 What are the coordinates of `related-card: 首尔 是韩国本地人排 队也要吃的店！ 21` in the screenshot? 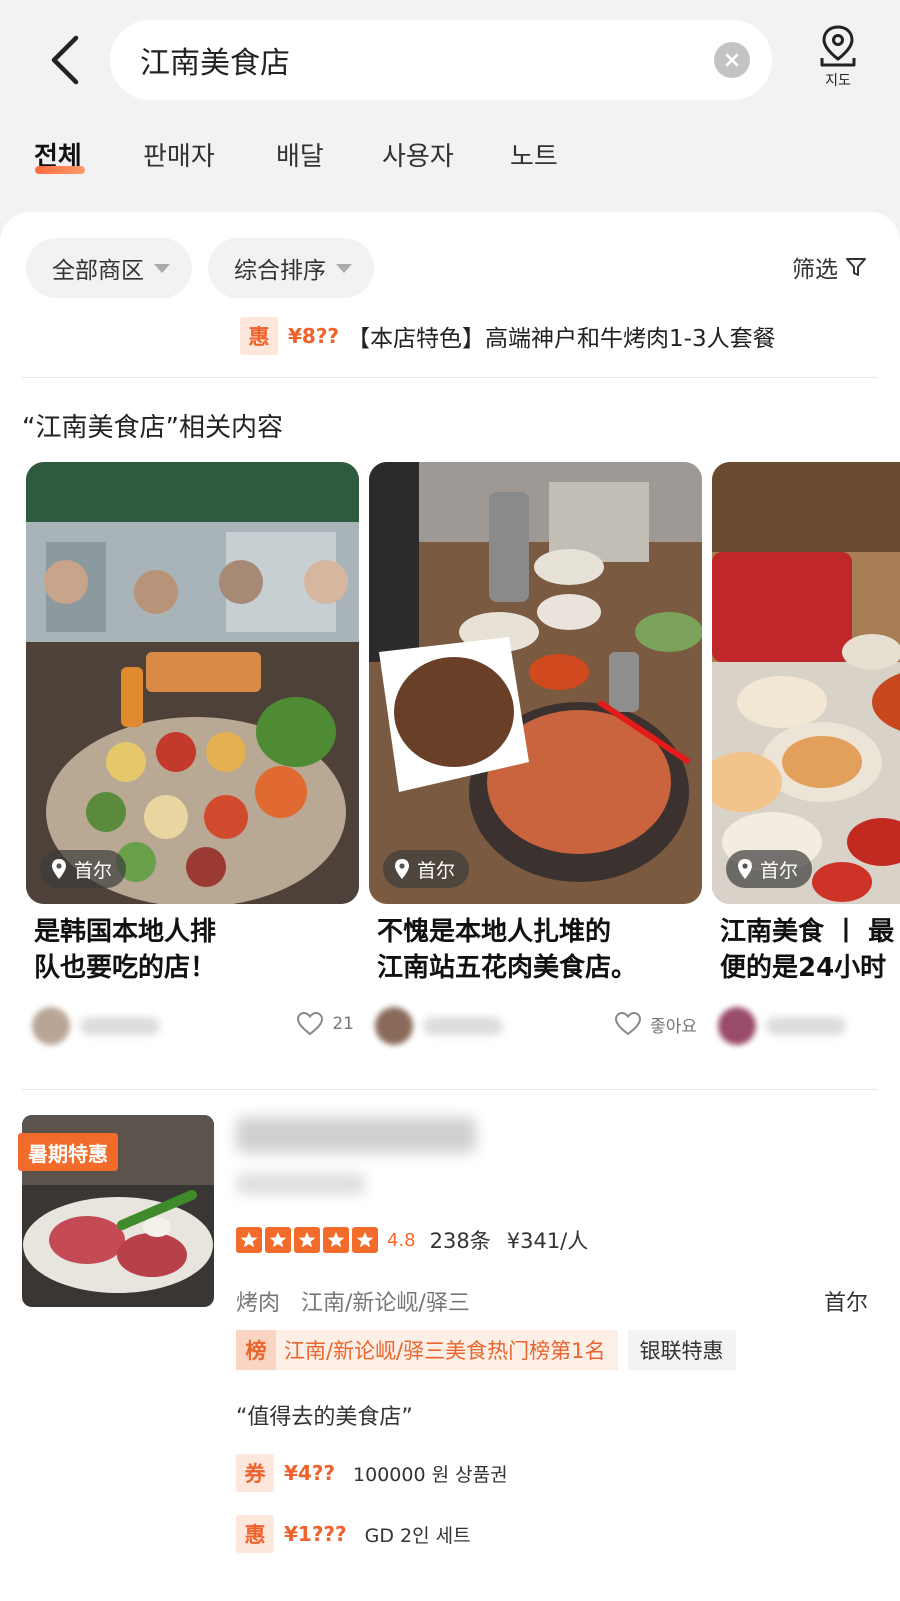 It's located at (192, 757).